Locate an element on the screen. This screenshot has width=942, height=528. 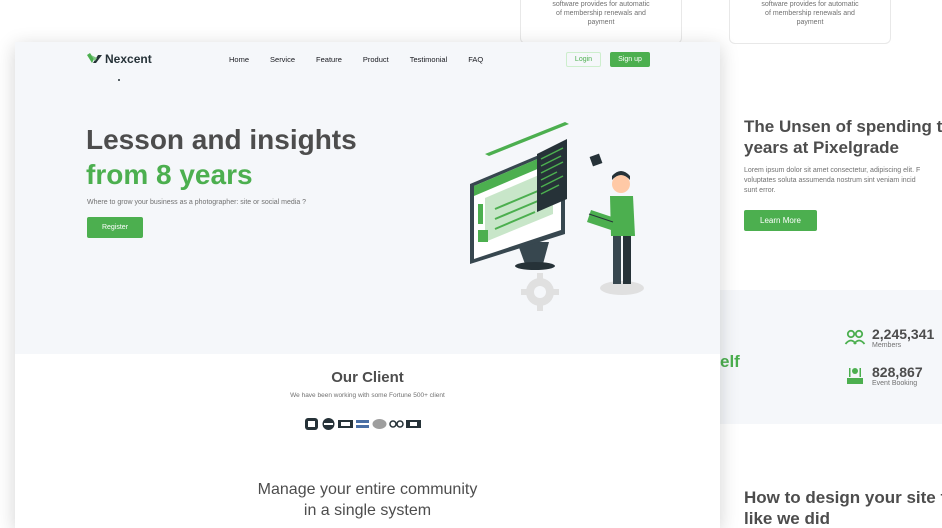
stat-members: 2,245,341 Members is located at coordinates (889, 337).